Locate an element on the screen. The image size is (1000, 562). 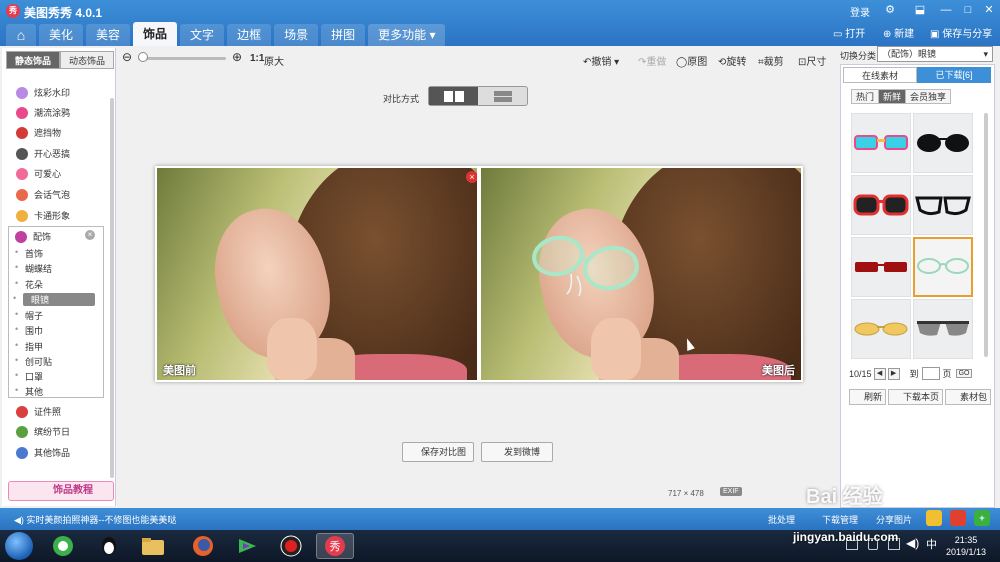
batch-button: 批处理 is located at coordinates (781, 519).